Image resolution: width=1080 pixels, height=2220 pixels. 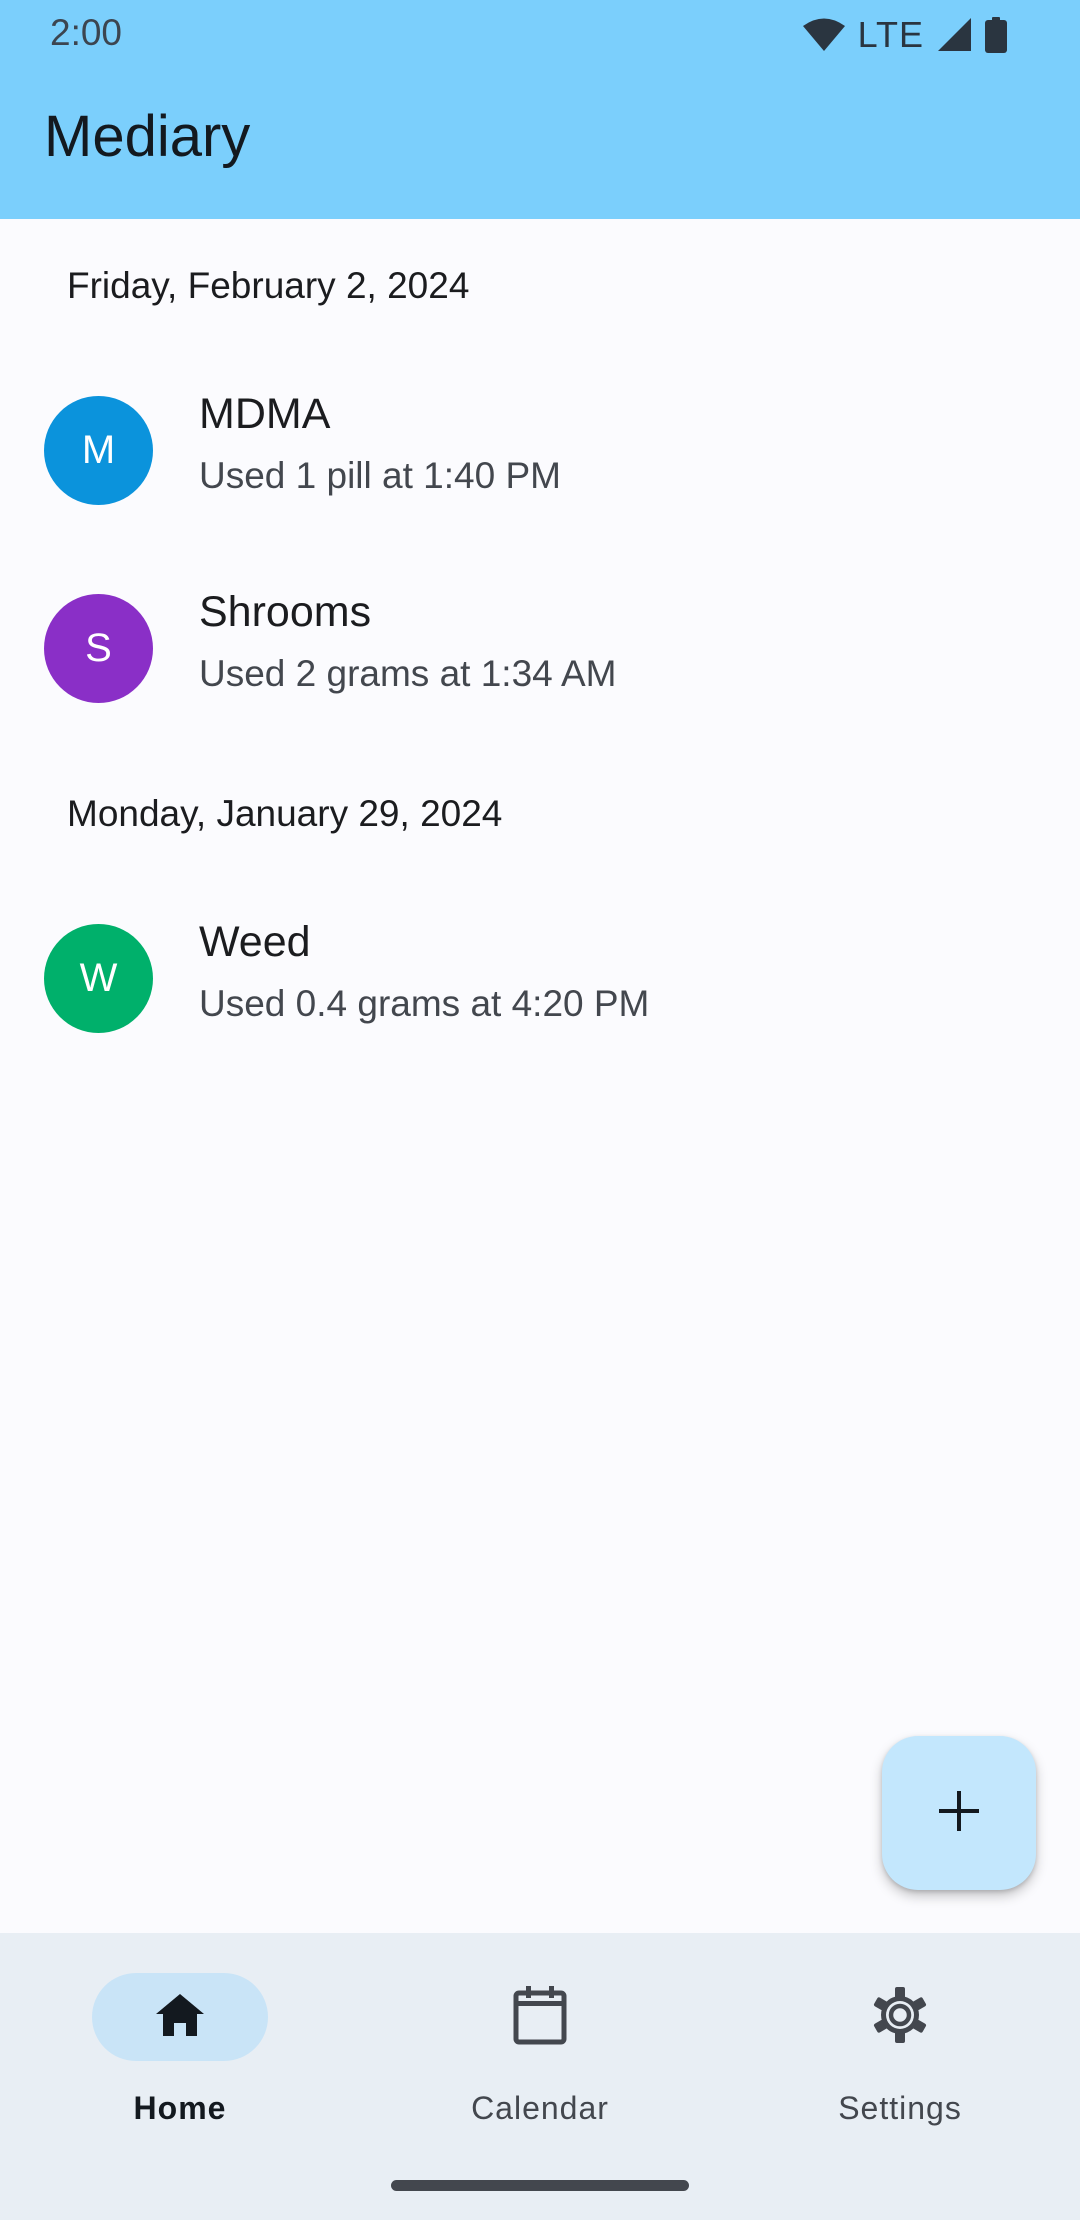 I want to click on calendar-icon, so click(x=540, y=2017).